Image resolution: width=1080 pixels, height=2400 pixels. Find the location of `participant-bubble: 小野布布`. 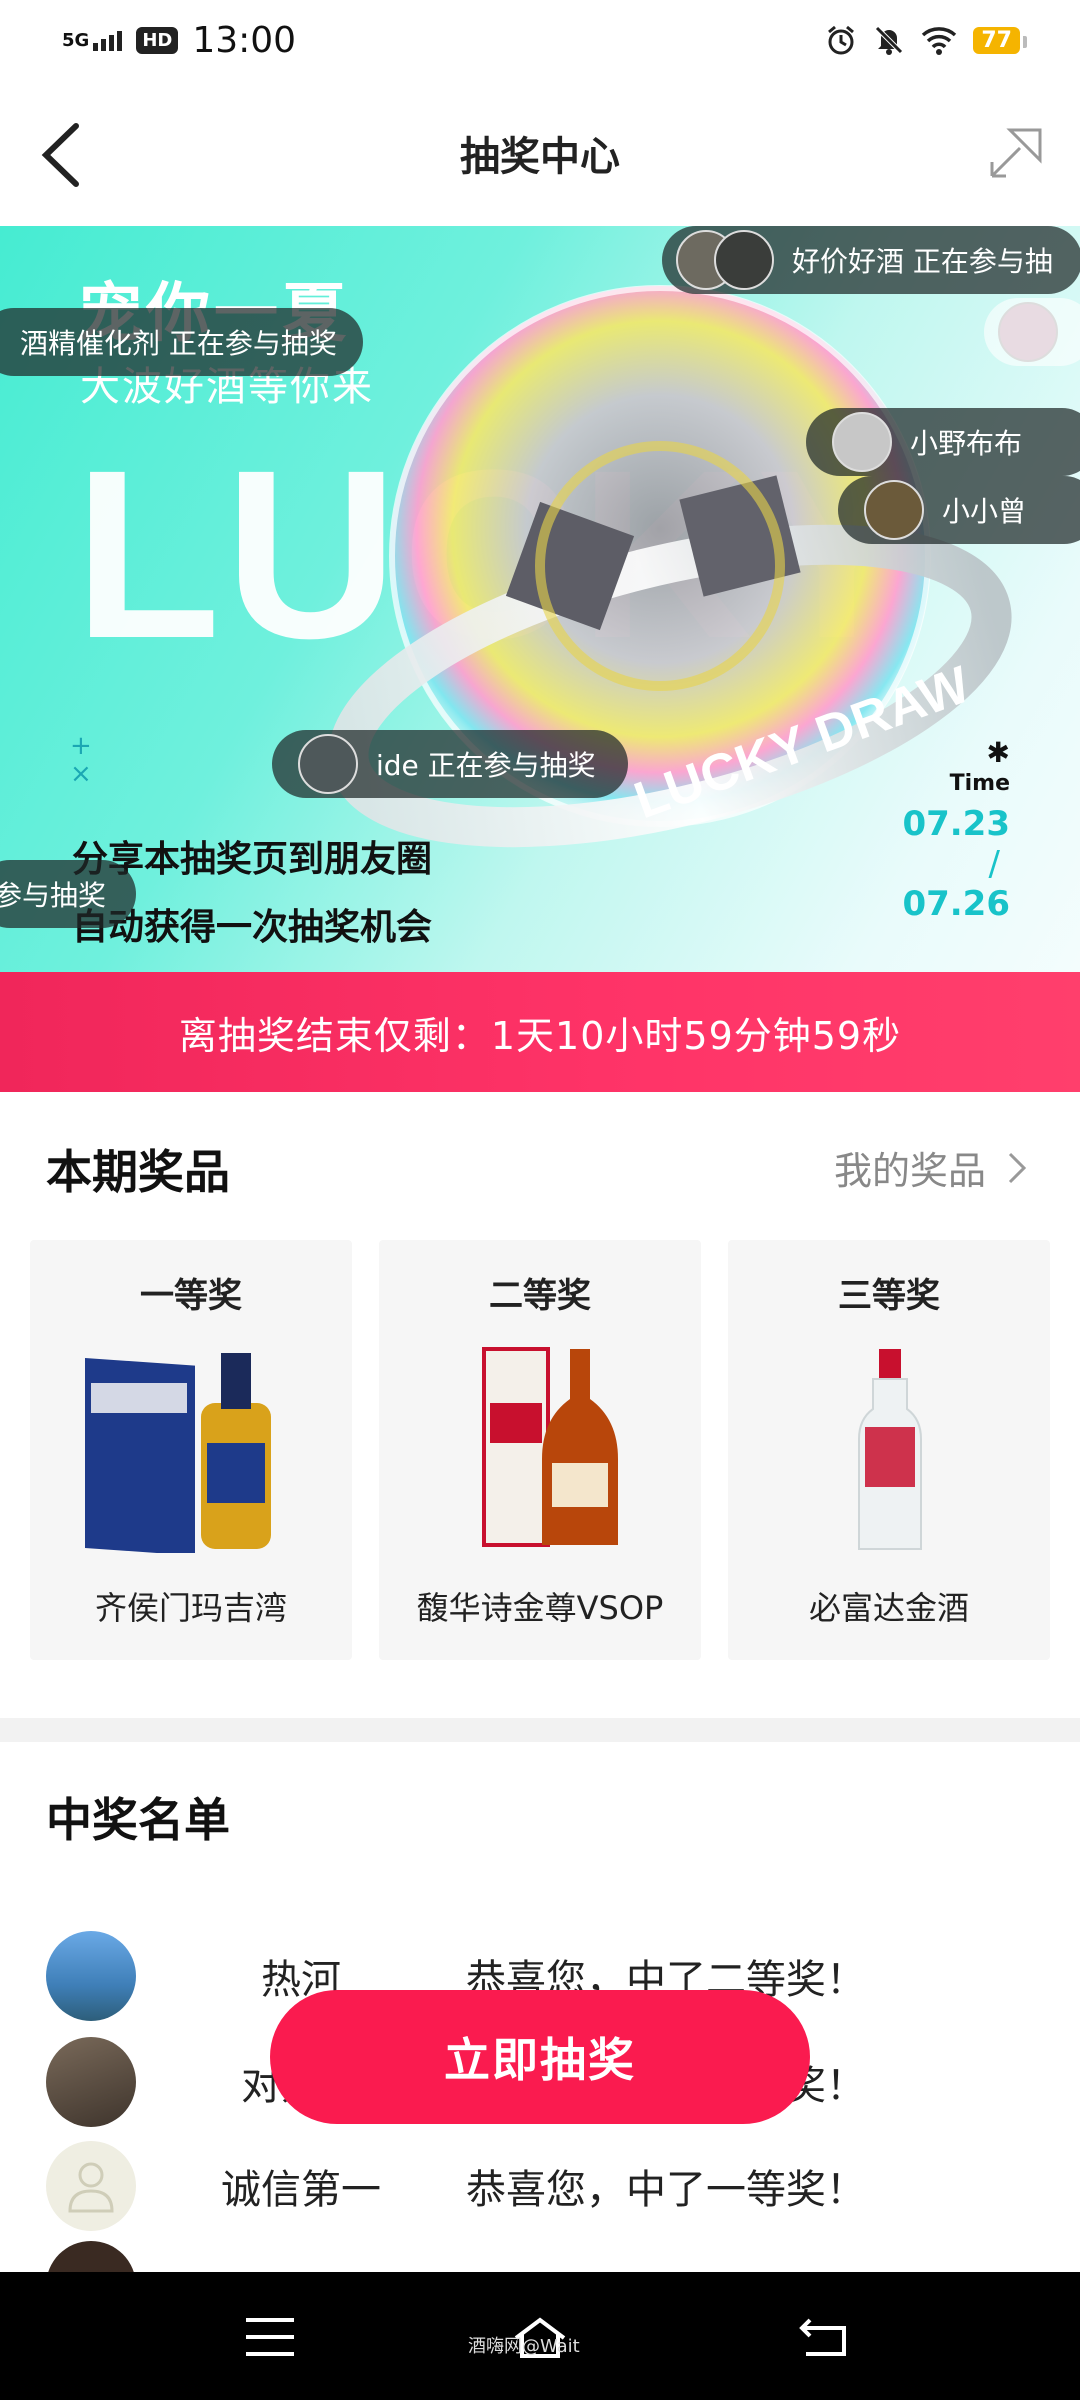

participant-bubble: 小野布布 is located at coordinates (943, 442).